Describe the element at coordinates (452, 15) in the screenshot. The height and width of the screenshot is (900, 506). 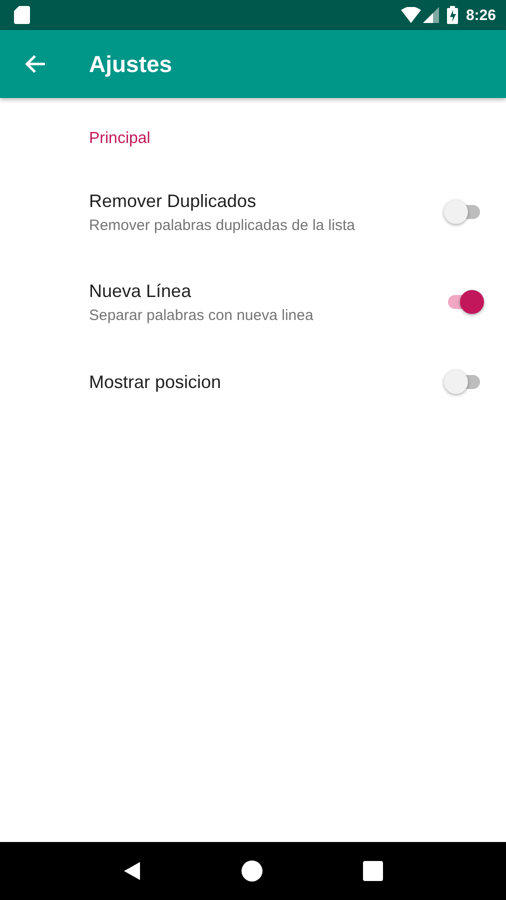
I see `battery-charging-icon` at that location.